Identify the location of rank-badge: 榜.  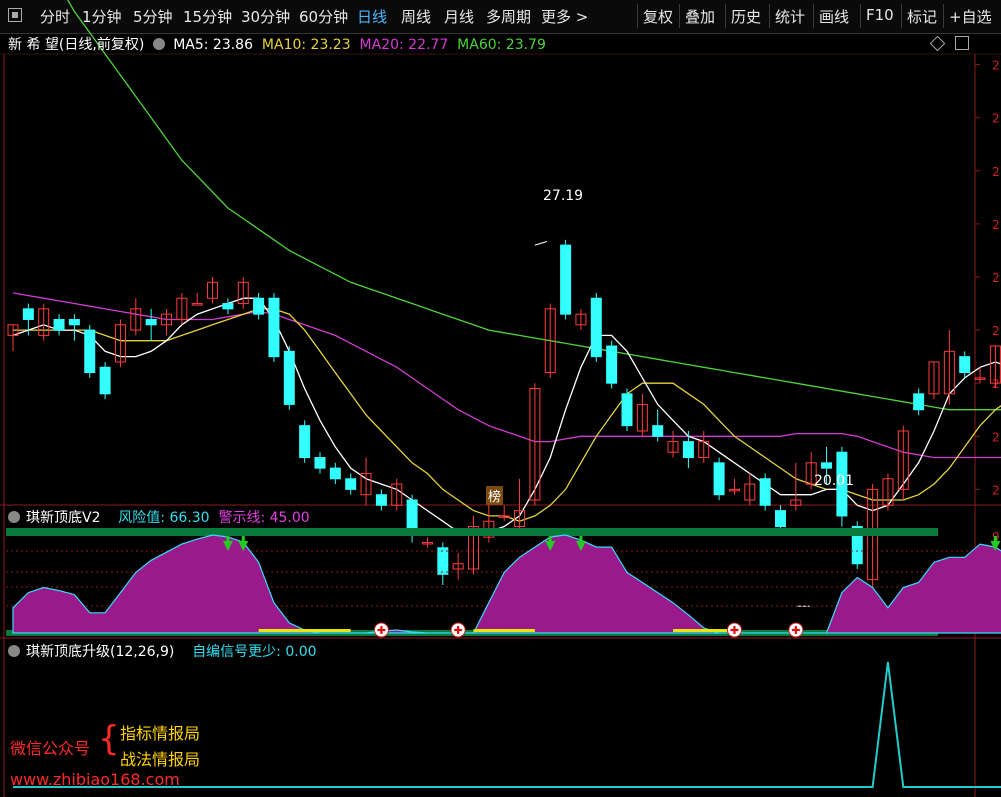
(495, 495).